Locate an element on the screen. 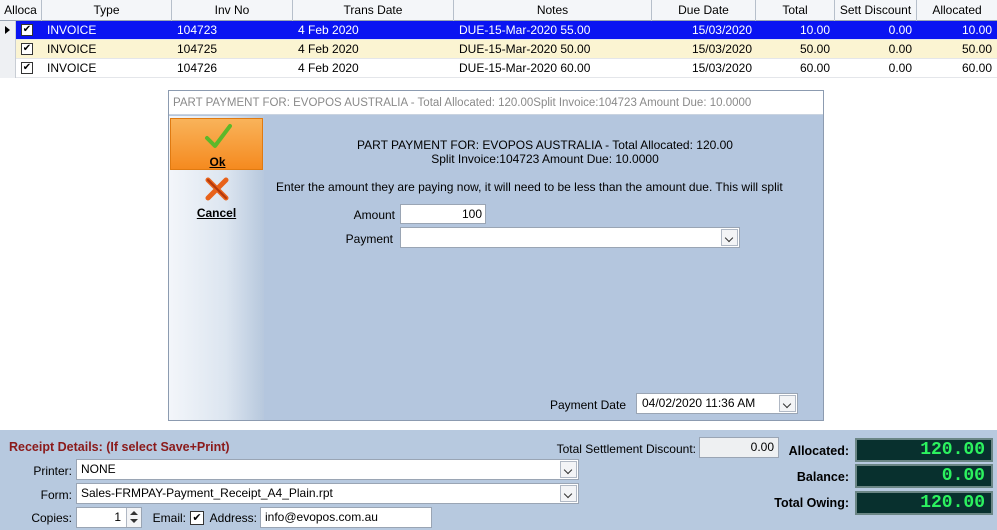 The height and width of the screenshot is (530, 997). notes-cell: DUE-15-Mar-2020 55.00 is located at coordinates (525, 30).